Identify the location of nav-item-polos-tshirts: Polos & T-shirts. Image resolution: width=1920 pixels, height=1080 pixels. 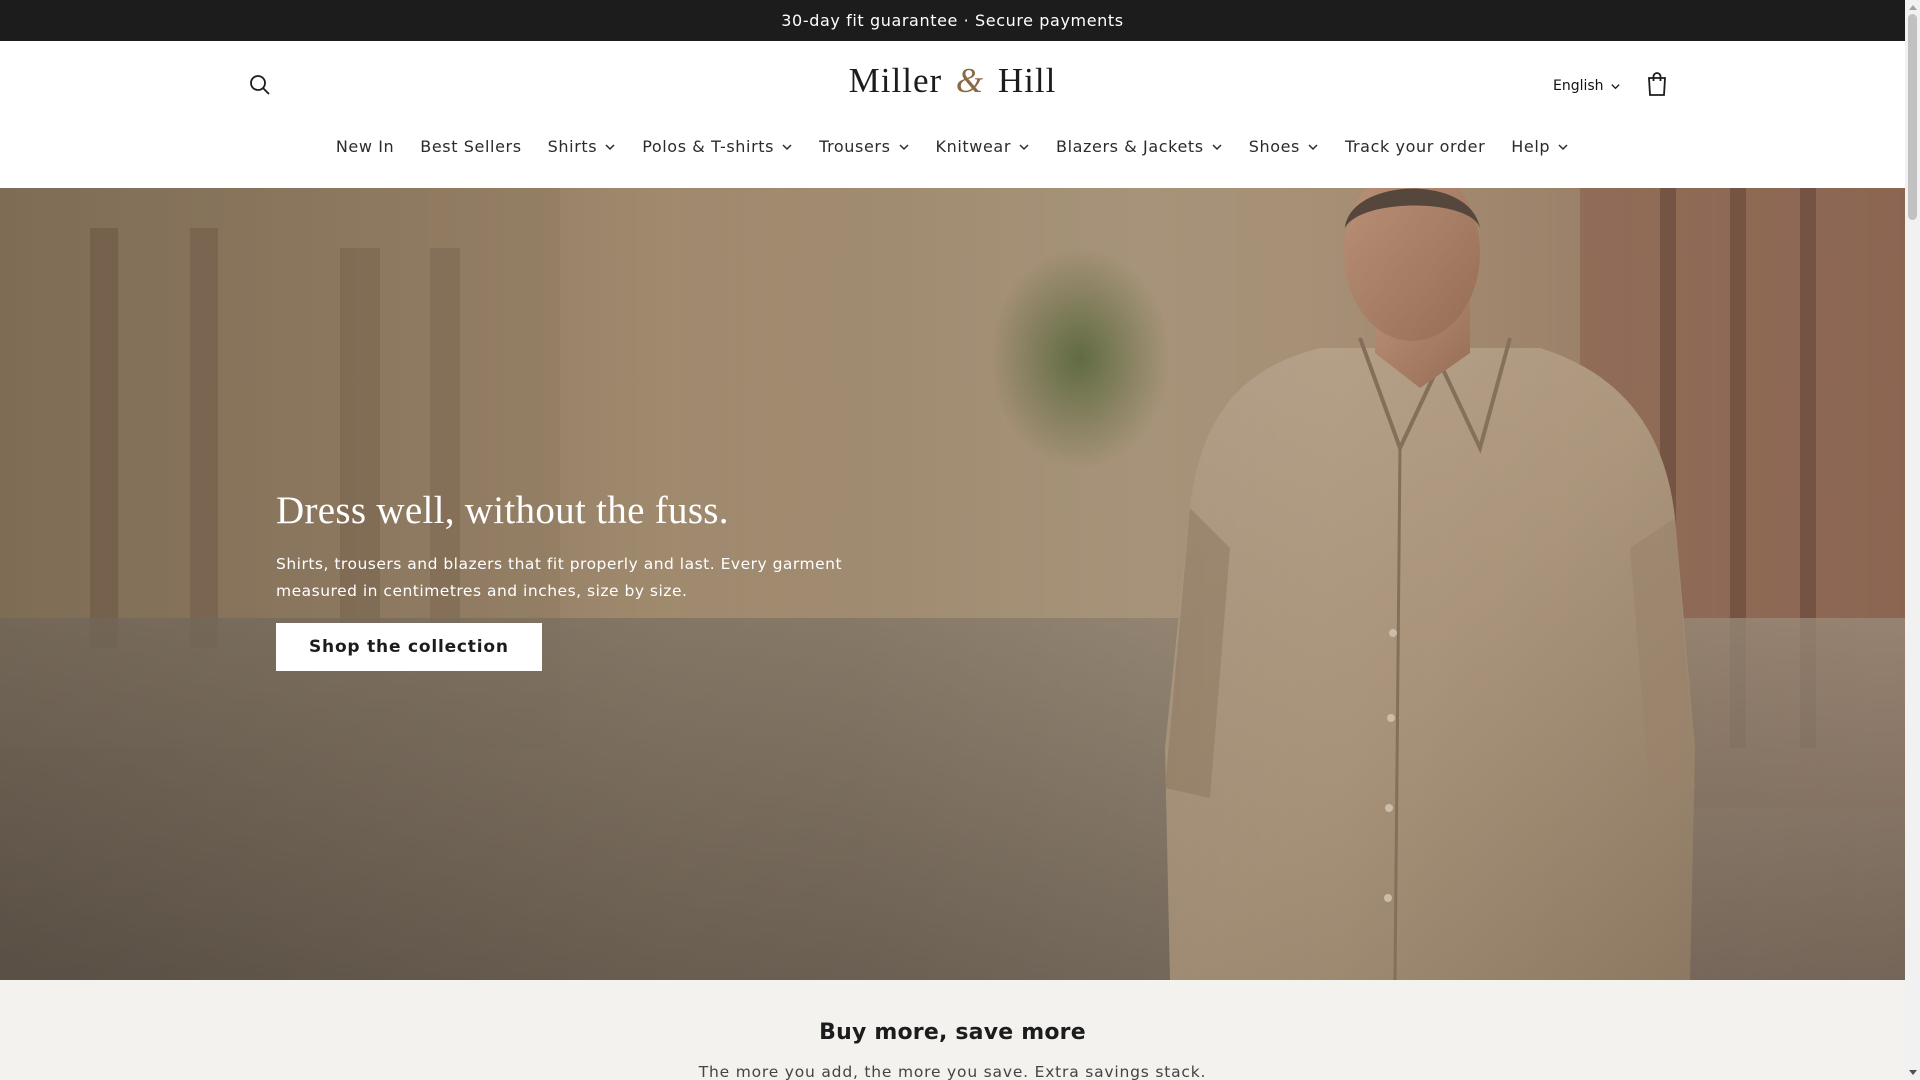
(717, 146).